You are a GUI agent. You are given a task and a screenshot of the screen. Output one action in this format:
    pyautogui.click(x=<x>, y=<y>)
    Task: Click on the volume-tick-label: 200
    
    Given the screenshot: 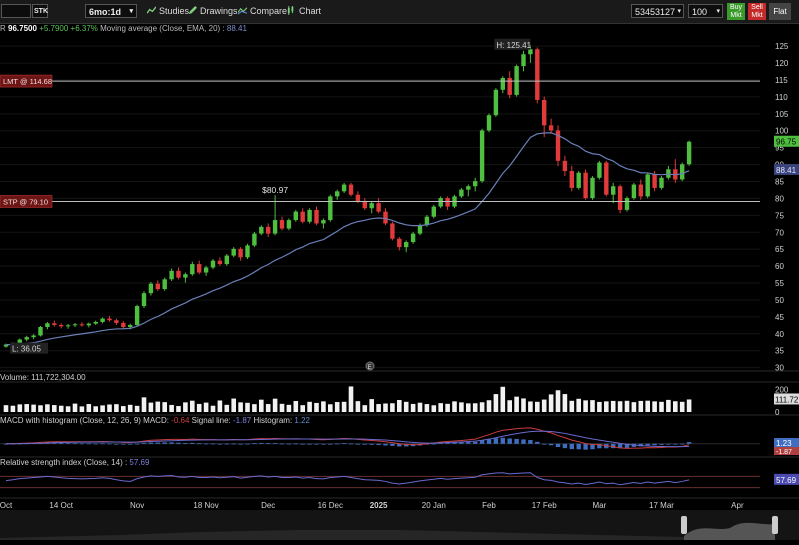 What is the action you would take?
    pyautogui.click(x=782, y=390)
    